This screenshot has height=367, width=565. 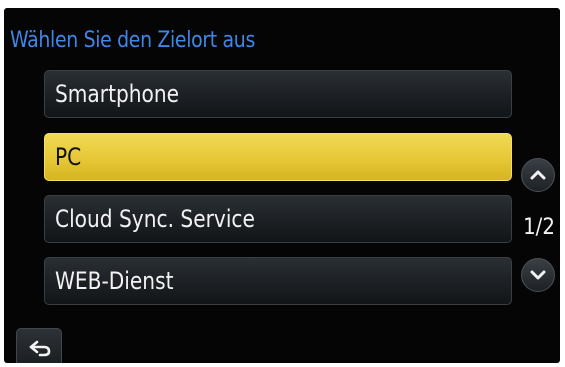 I want to click on menu-item-pc: PC, so click(x=278, y=157).